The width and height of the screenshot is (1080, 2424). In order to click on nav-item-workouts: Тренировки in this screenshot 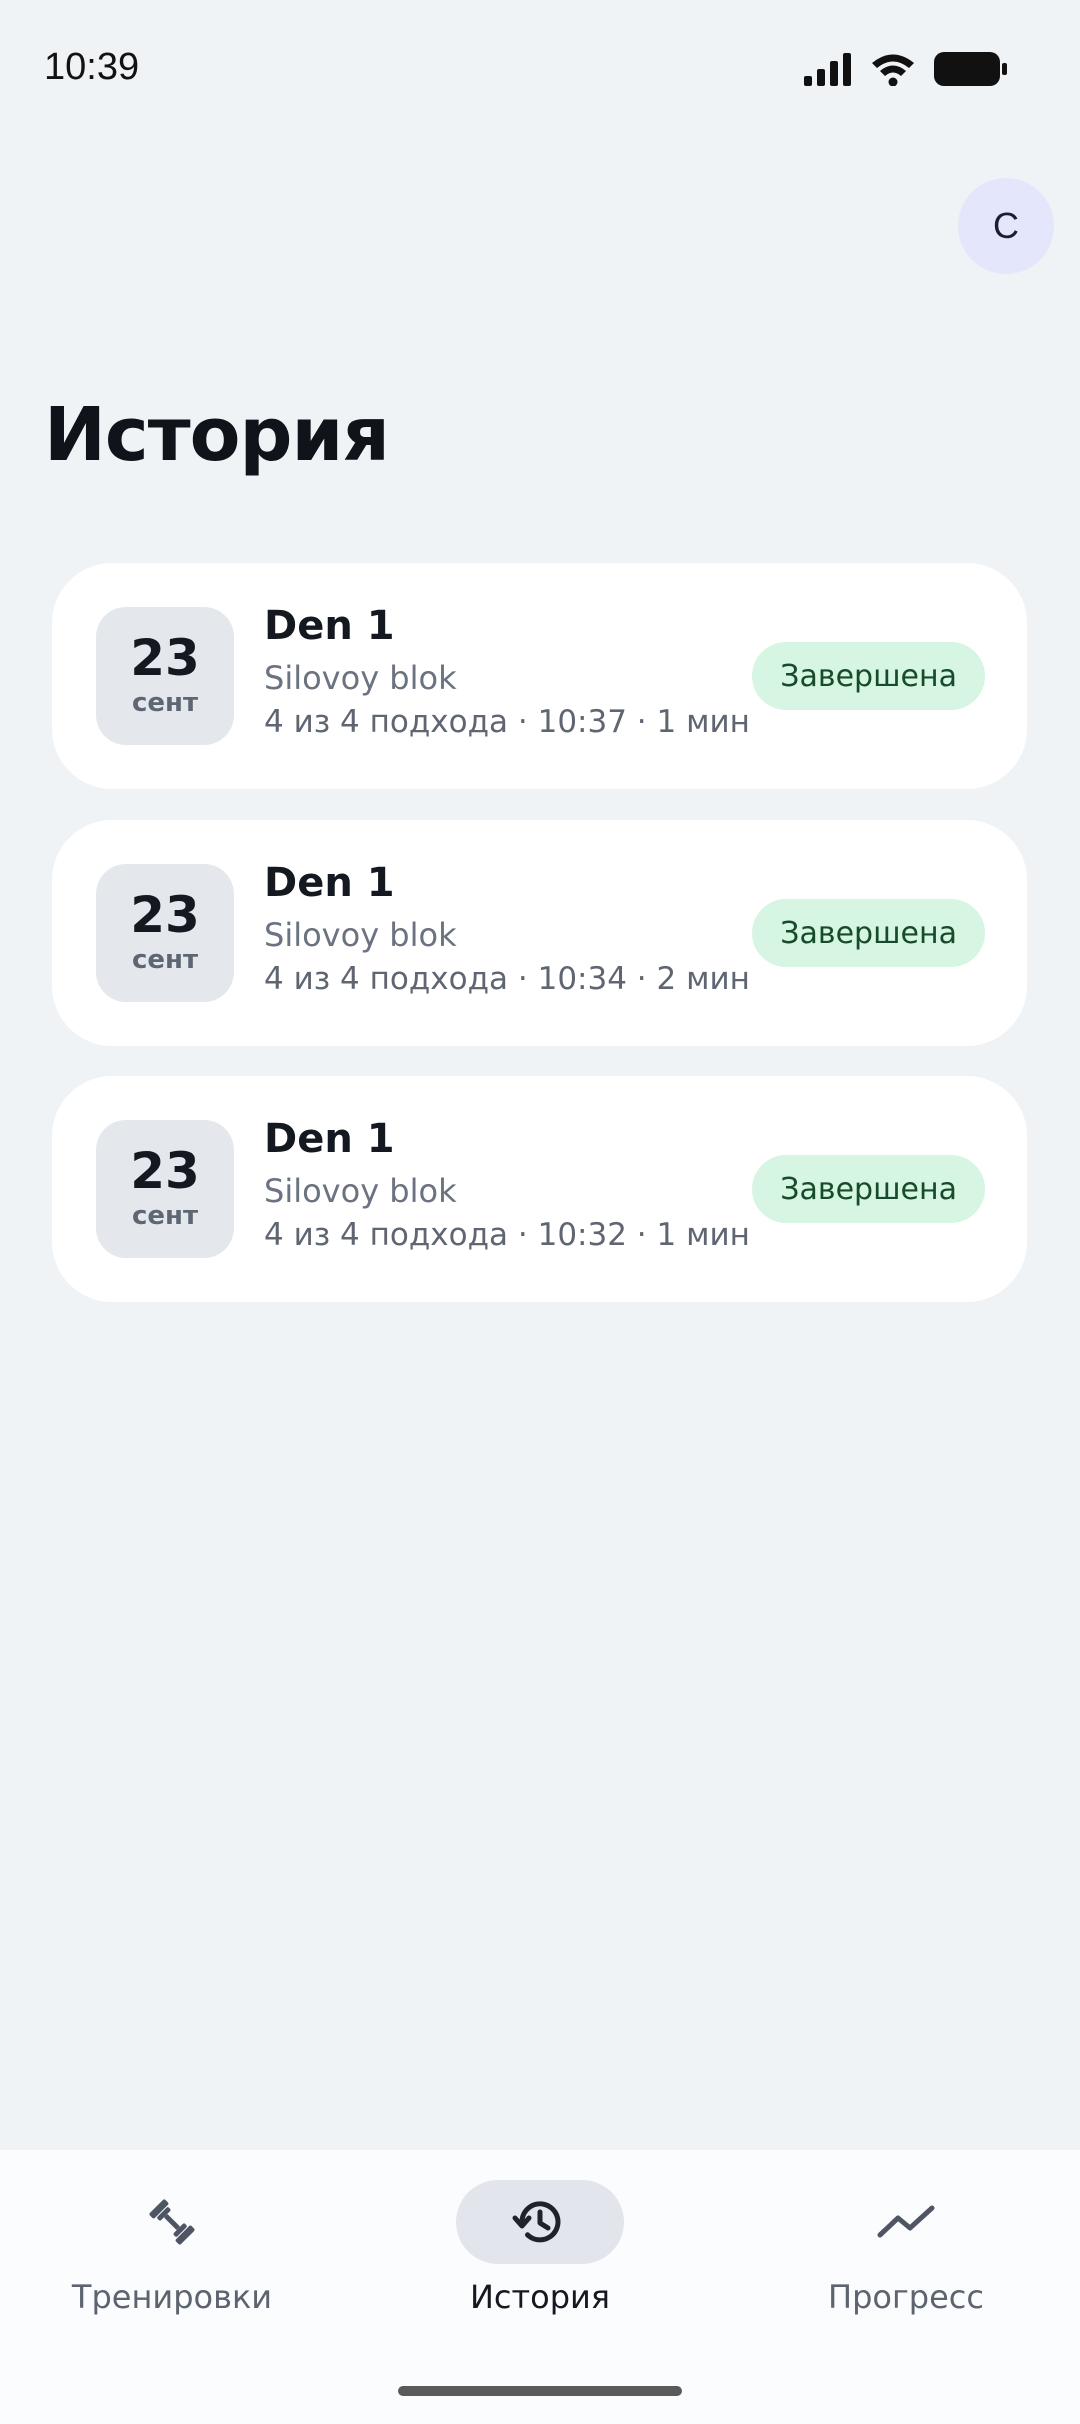, I will do `click(172, 2248)`.